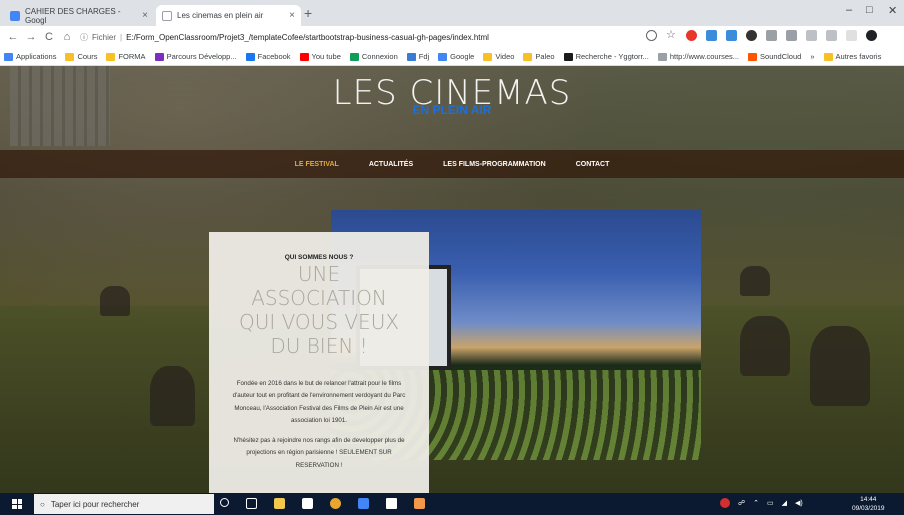 The width and height of the screenshot is (904, 515). What do you see at coordinates (391, 503) in the screenshot?
I see `mail-icon` at bounding box center [391, 503].